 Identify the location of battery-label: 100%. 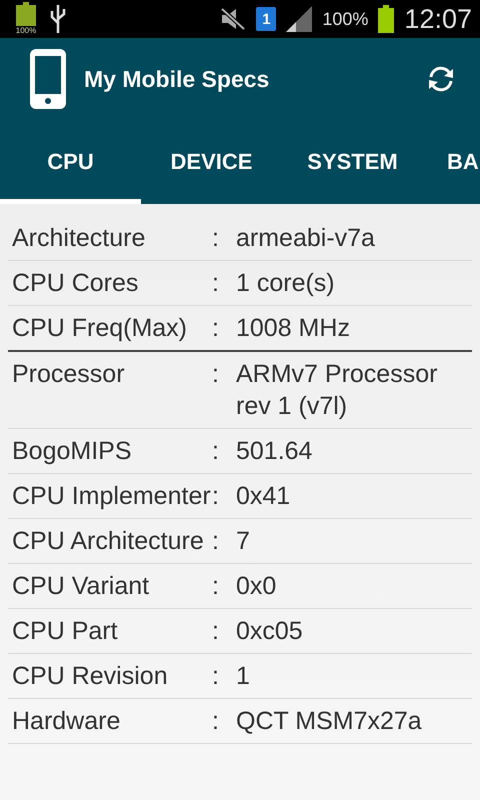
(26, 30).